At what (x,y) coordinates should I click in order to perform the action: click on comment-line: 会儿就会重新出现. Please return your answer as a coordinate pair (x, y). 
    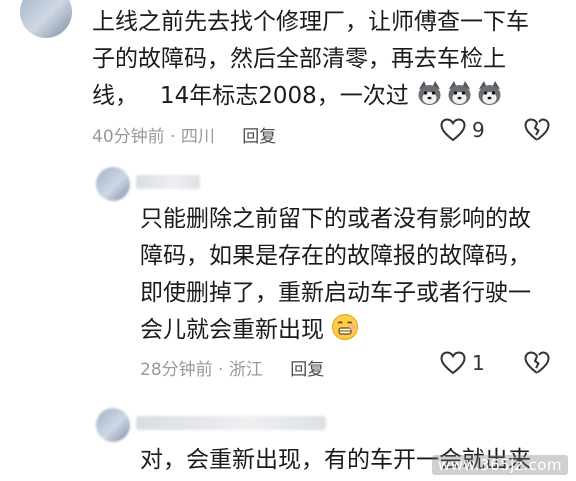
    Looking at the image, I should click on (335, 332).